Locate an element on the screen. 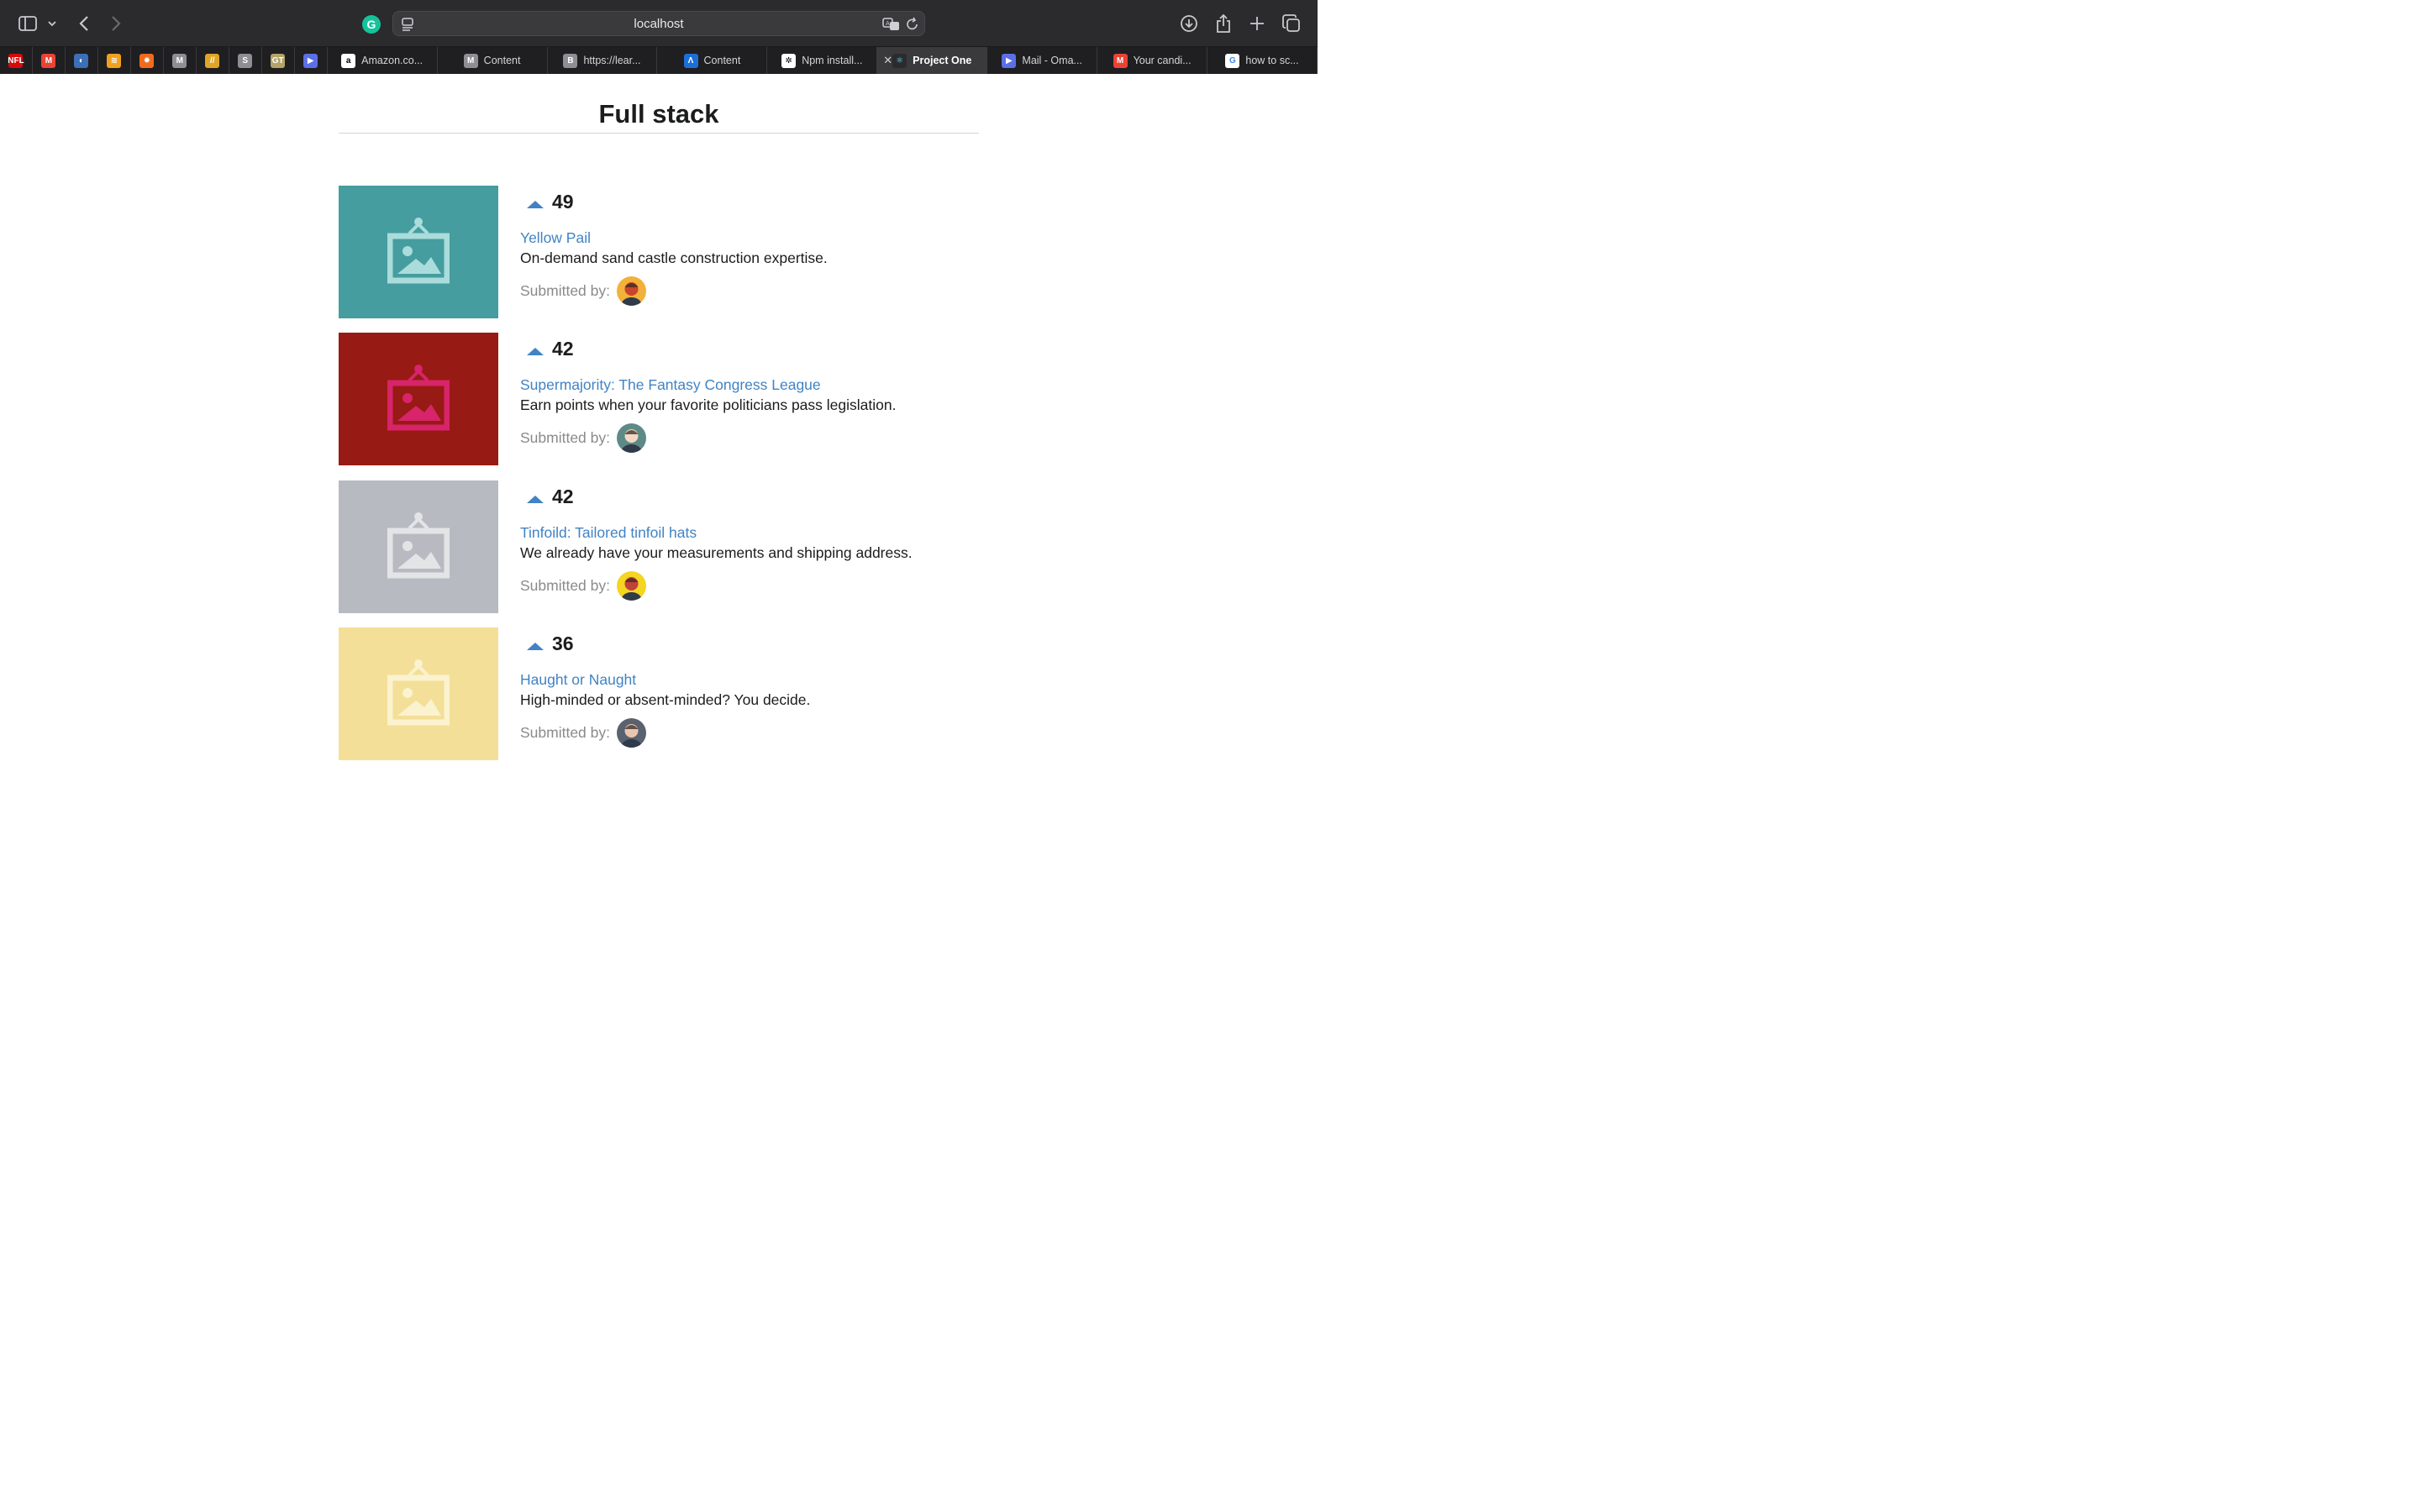  pinned-tab: // is located at coordinates (213, 60).